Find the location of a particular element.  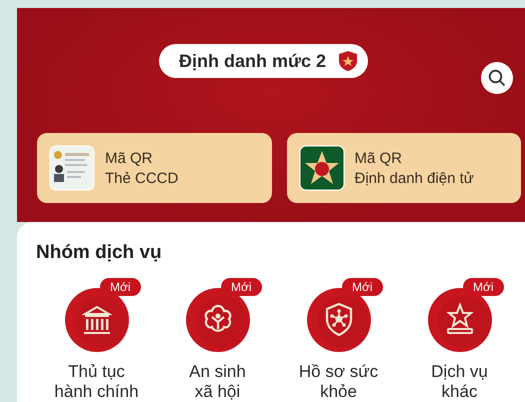

section-title: Nhóm dịch vụ is located at coordinates (99, 253).